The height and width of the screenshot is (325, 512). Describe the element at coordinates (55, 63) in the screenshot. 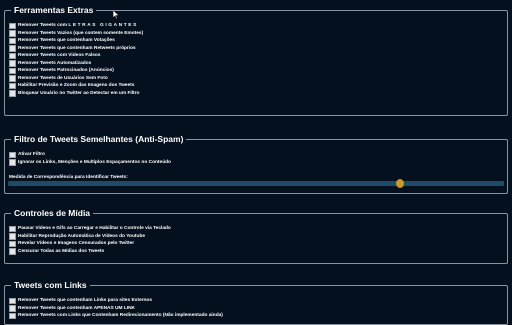

I see `option-label: Remover Tweets Automatizados` at that location.